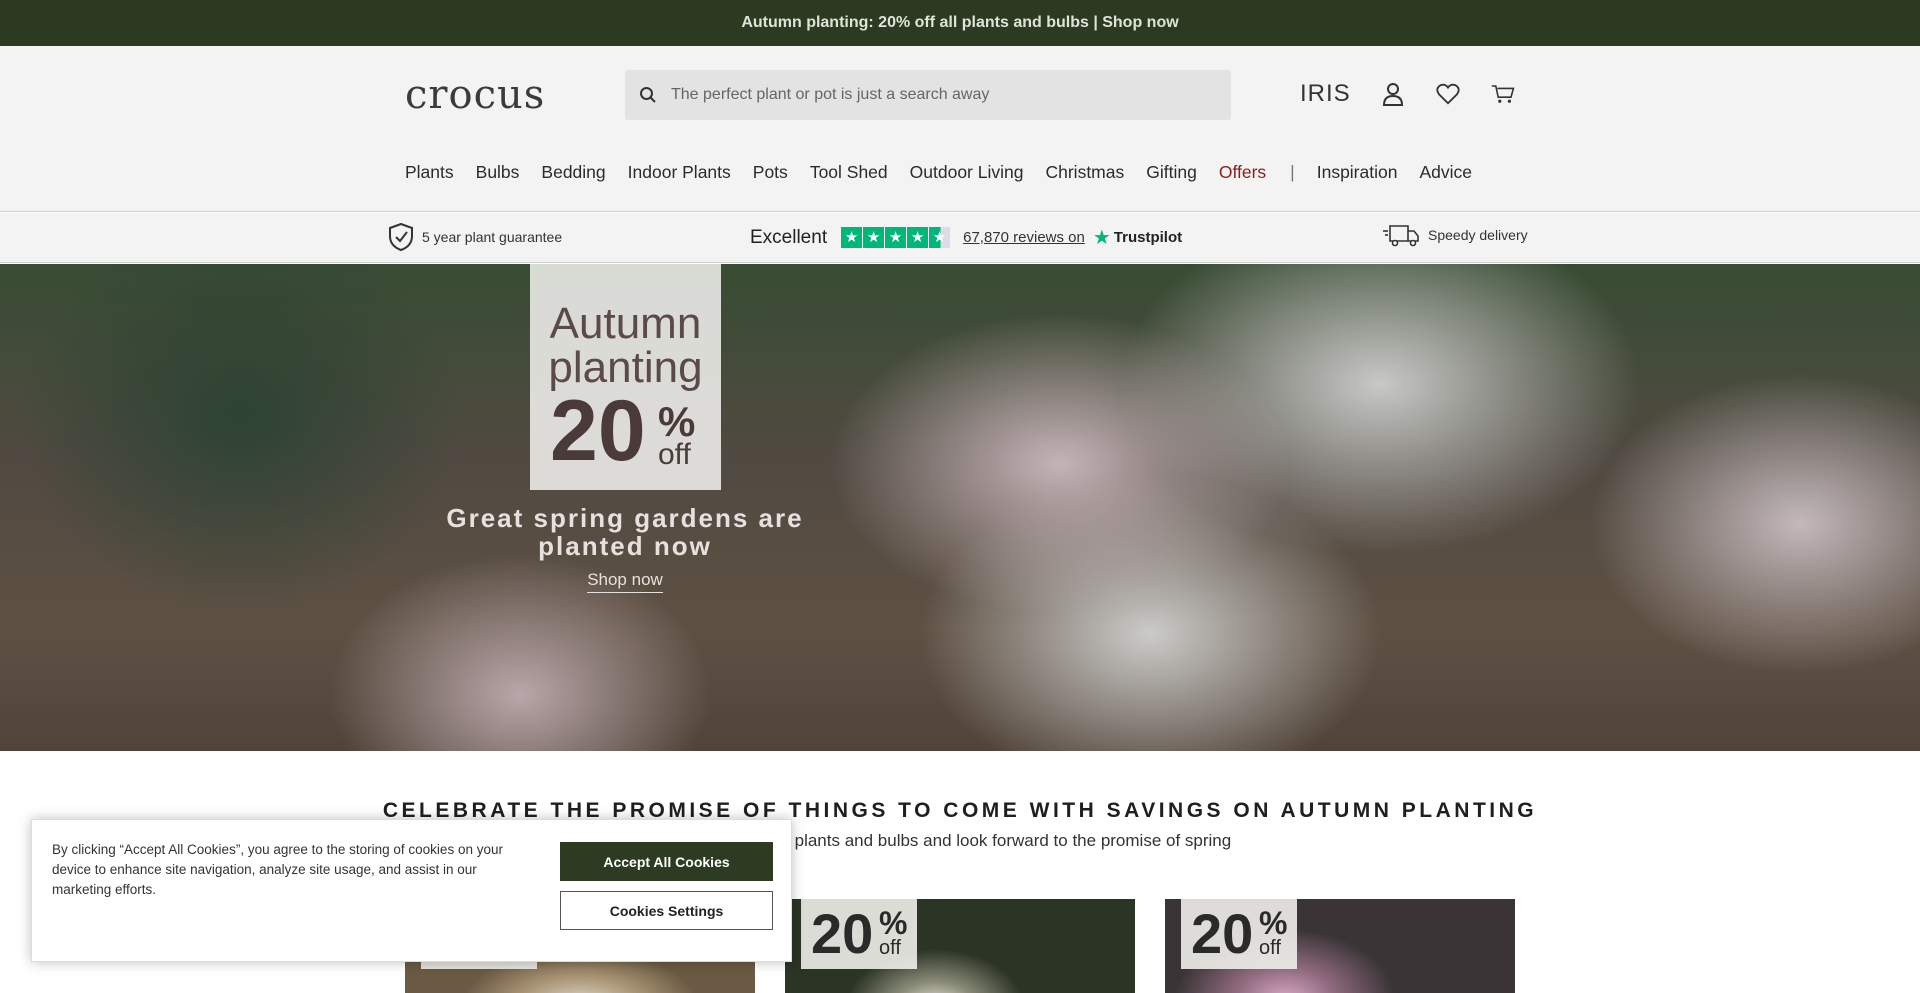 This screenshot has width=1920, height=993. Describe the element at coordinates (1171, 172) in the screenshot. I see `nav-item-gifting: Gifting` at that location.